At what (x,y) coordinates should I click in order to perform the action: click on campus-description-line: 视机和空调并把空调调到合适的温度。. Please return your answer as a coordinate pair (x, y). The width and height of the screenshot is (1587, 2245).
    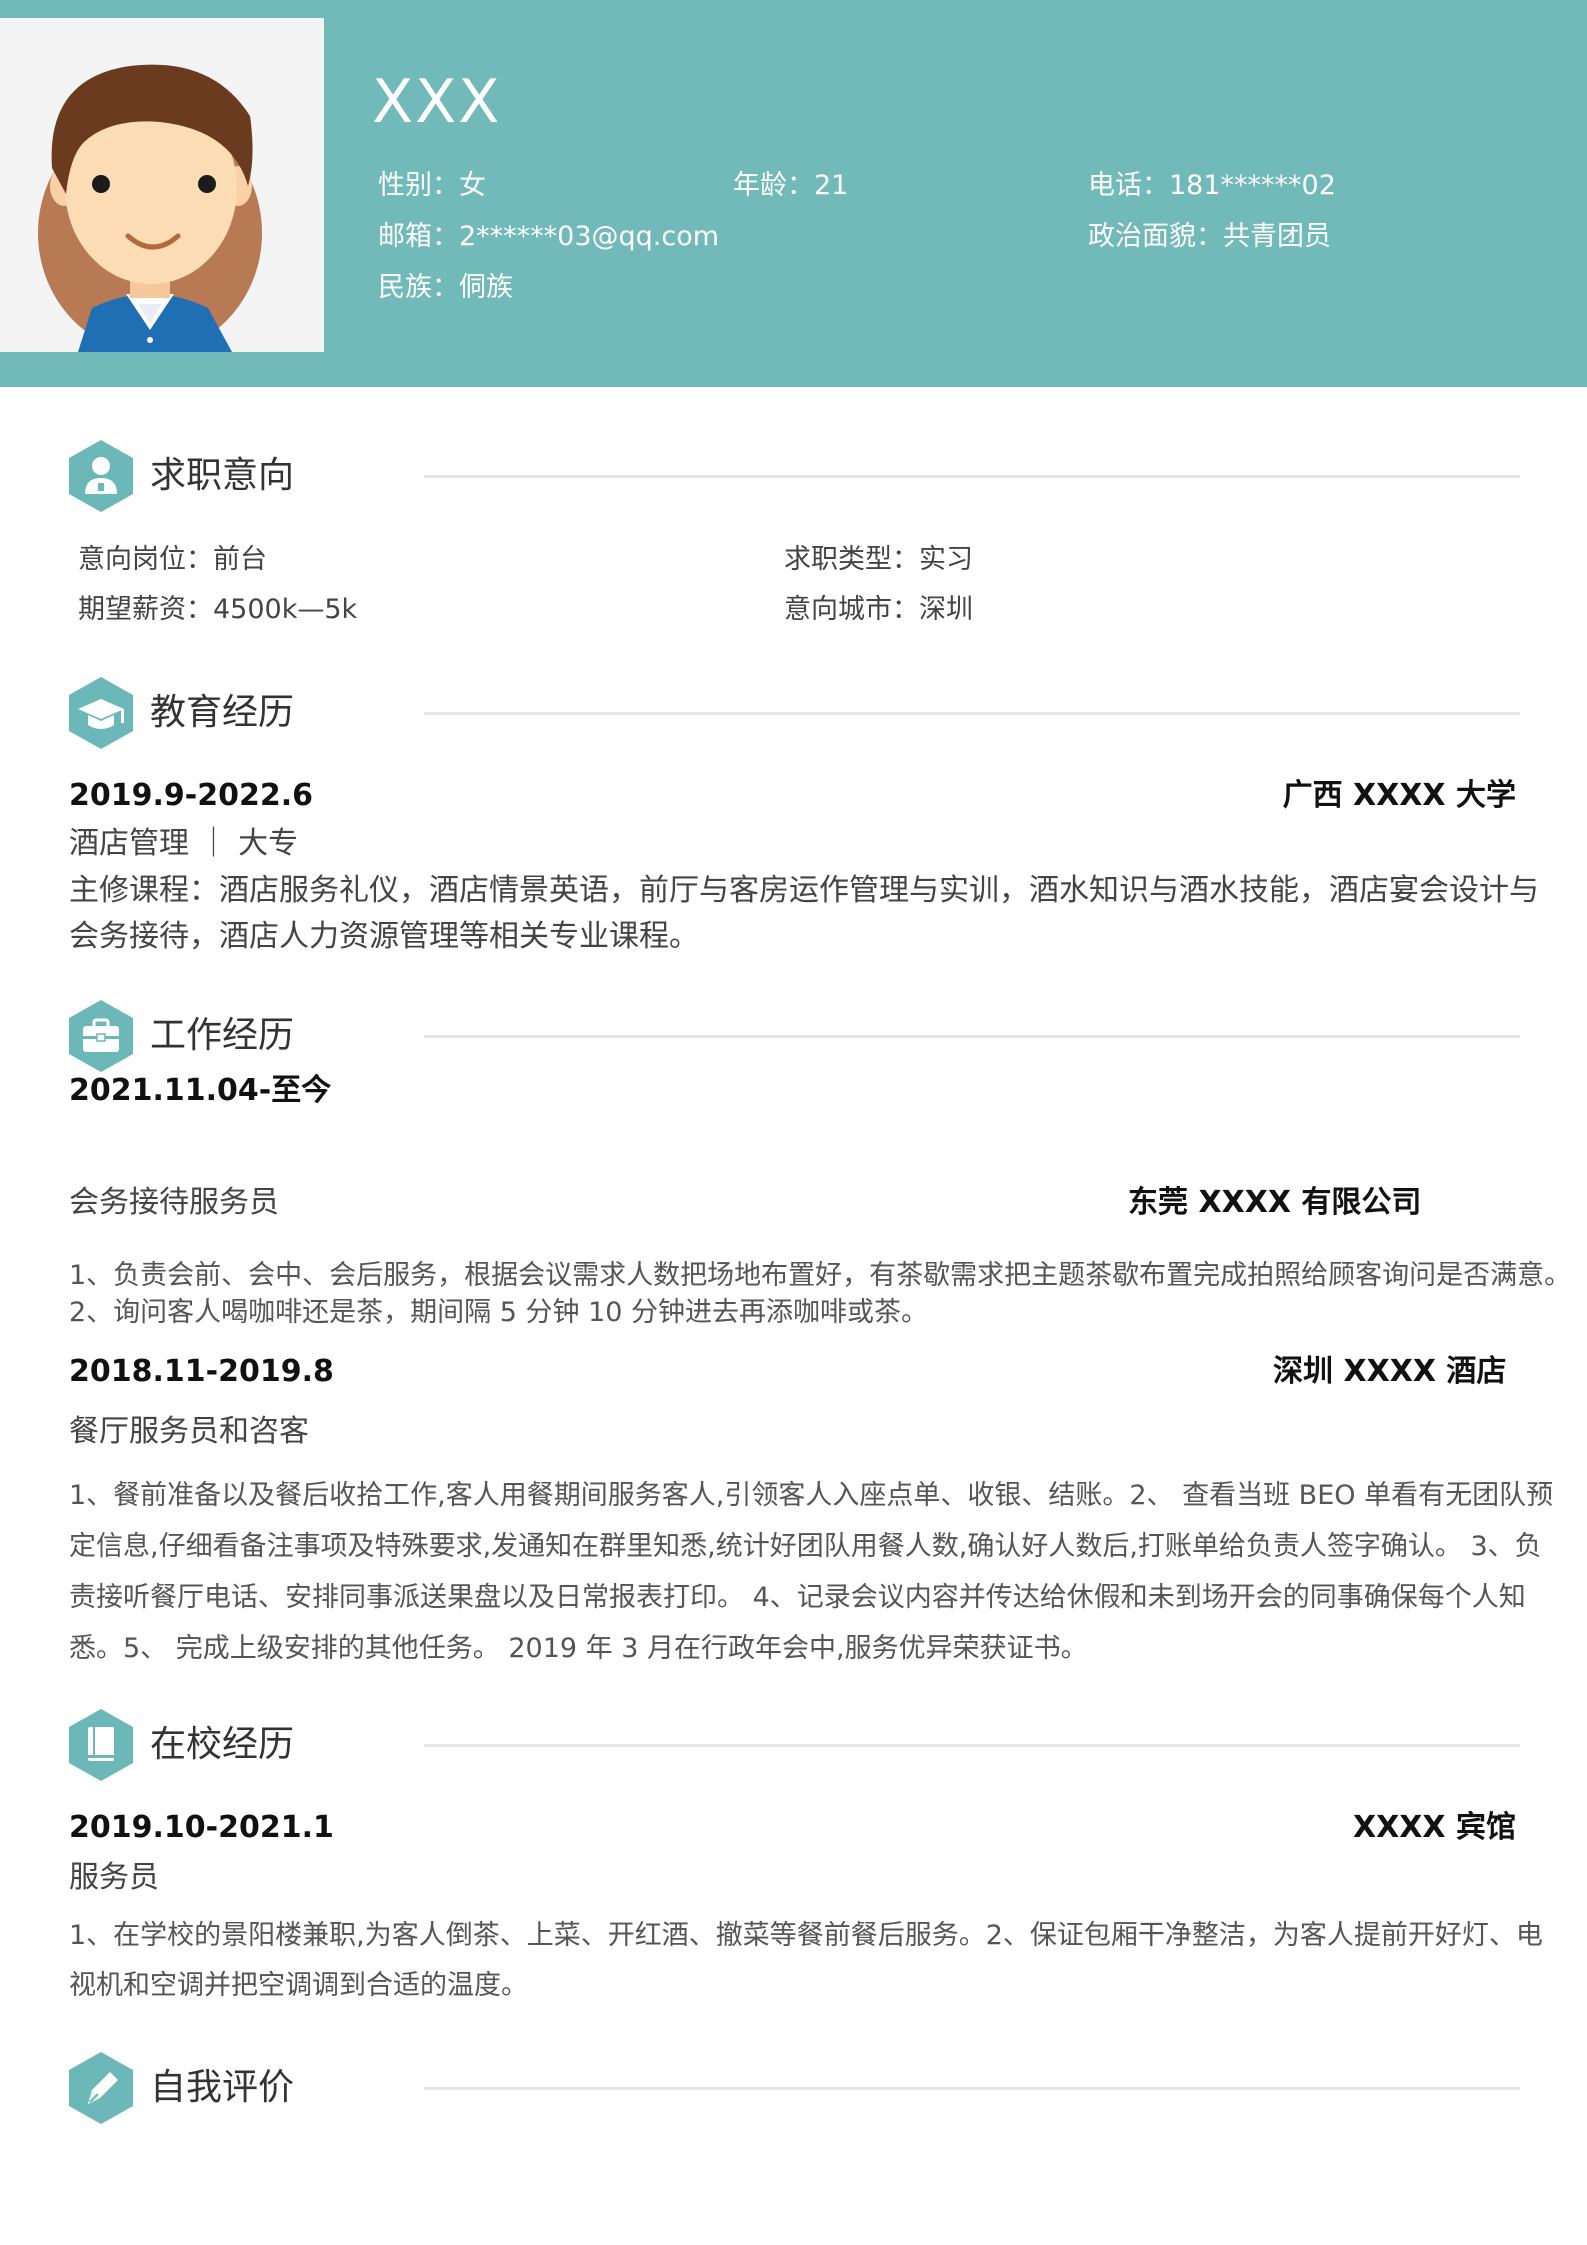
    Looking at the image, I should click on (298, 1985).